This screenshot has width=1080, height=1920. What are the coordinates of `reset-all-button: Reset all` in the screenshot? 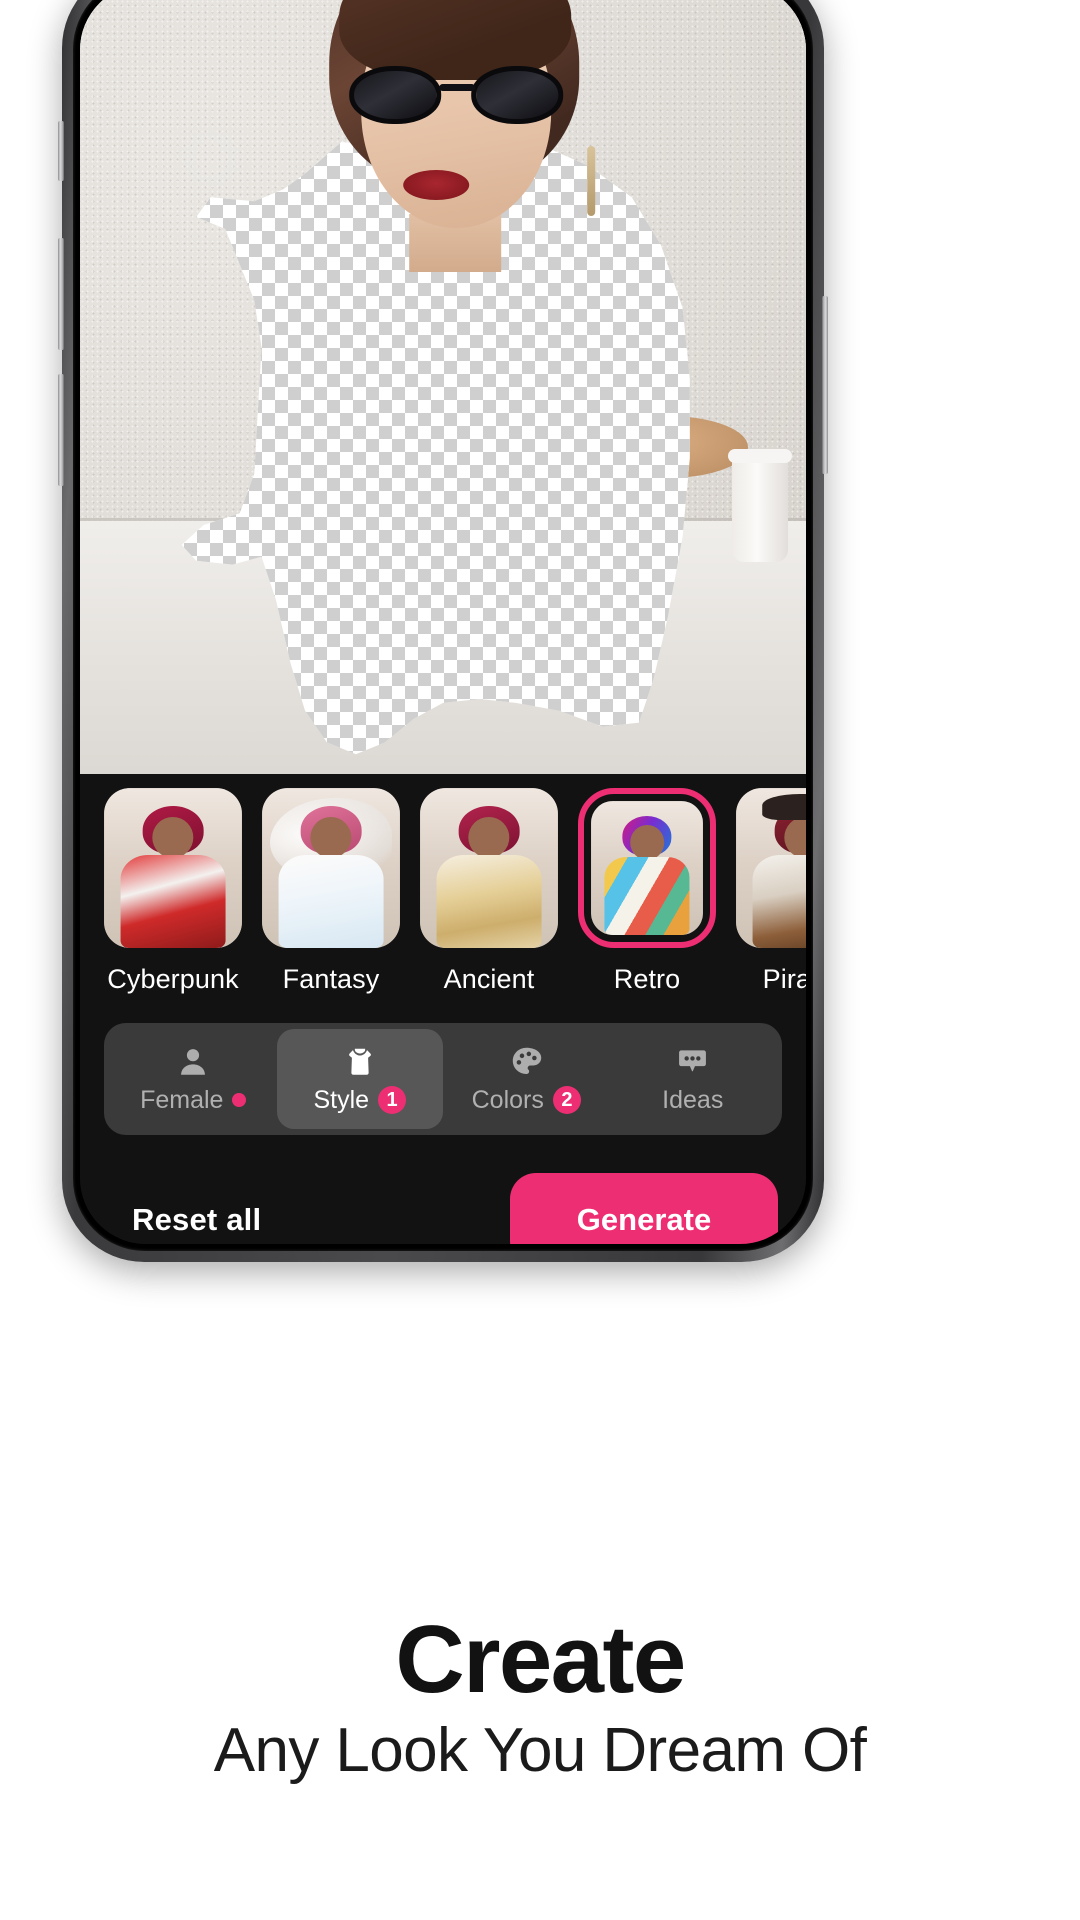 It's located at (196, 1220).